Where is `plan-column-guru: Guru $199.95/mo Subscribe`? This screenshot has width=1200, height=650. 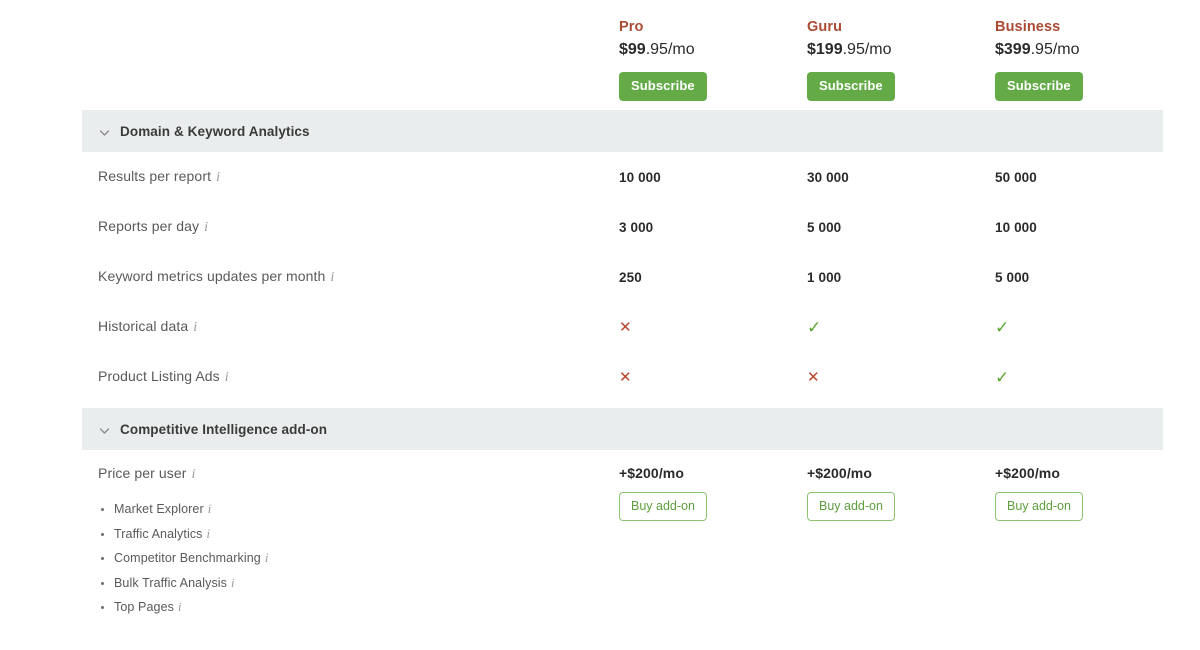 plan-column-guru: Guru $199.95/mo Subscribe is located at coordinates (901, 59).